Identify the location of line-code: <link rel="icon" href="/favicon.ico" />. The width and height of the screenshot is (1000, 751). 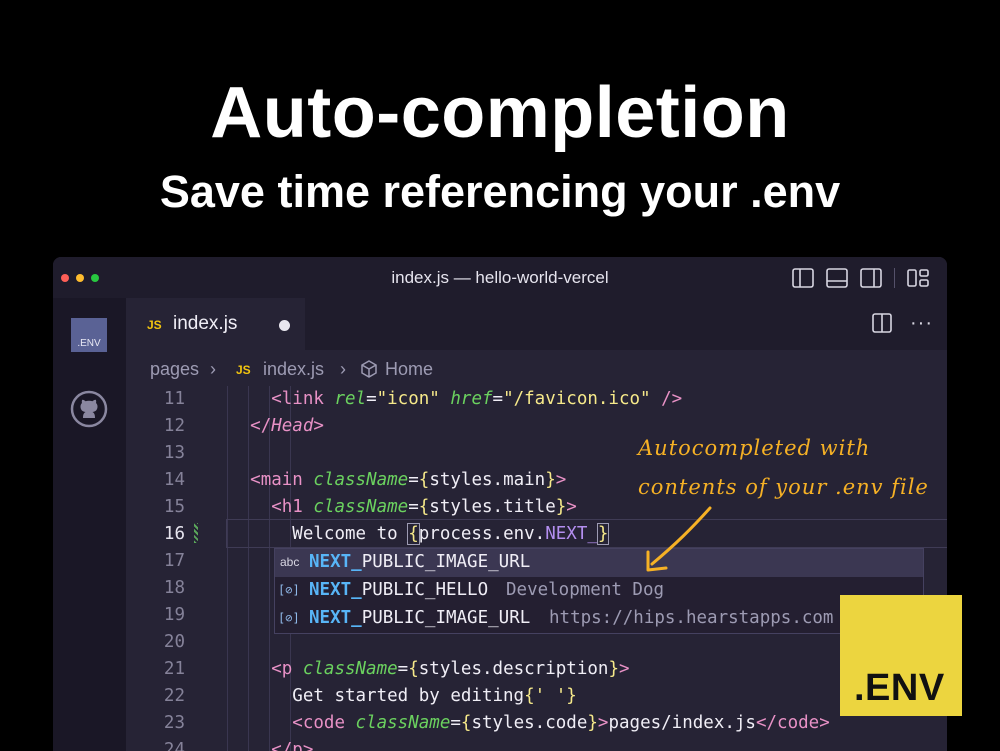
(477, 399).